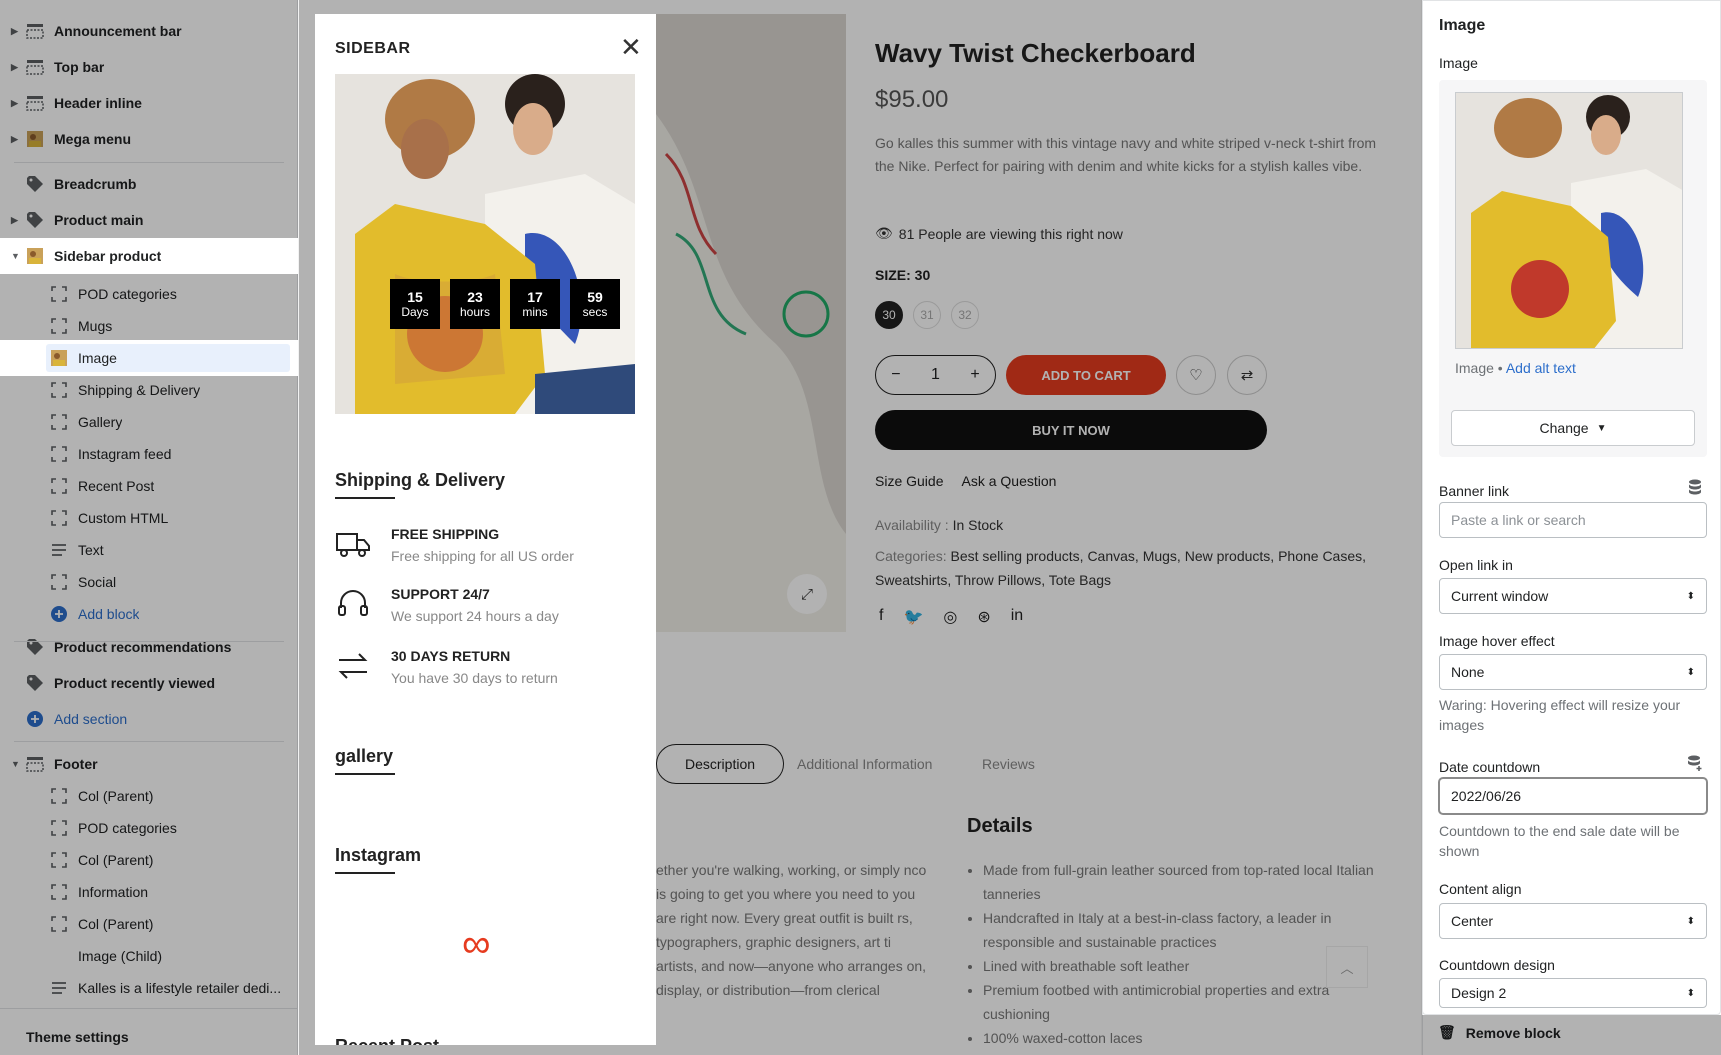  I want to click on tree-item-label: Image (Child), so click(120, 956).